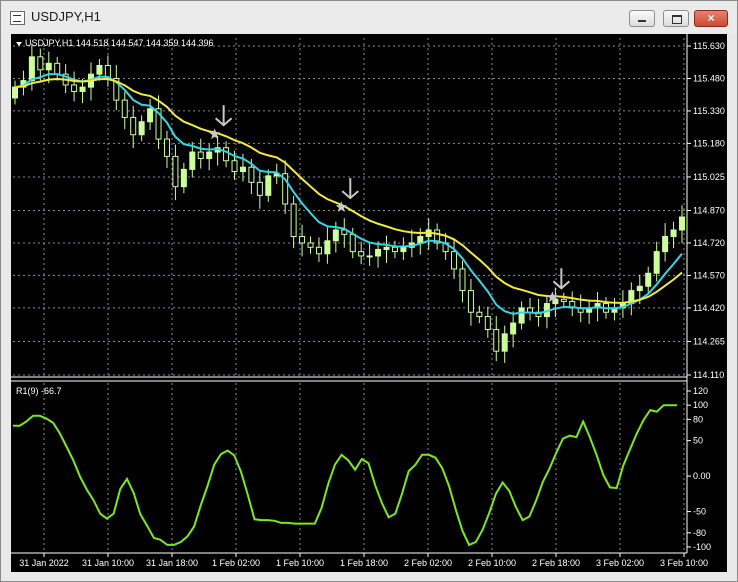  Describe the element at coordinates (702, 547) in the screenshot. I see `rsi-tick-label: -100` at that location.